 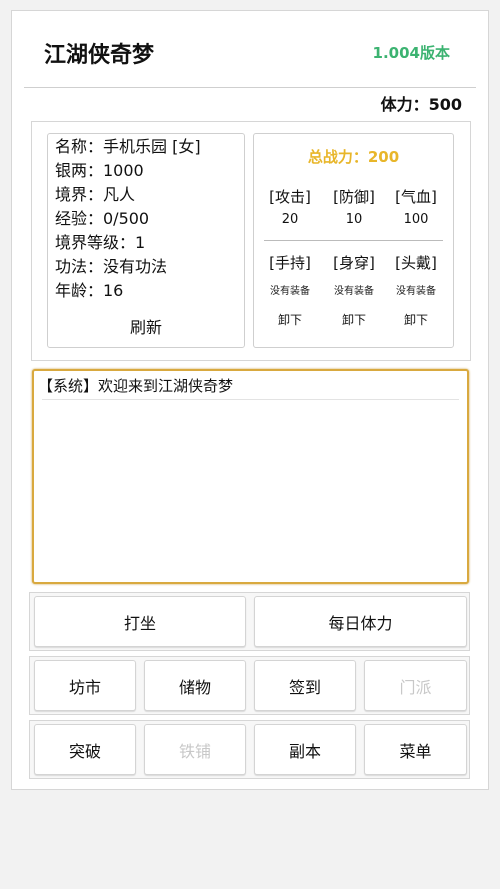 What do you see at coordinates (305, 749) in the screenshot?
I see `dungeon-button: 副本` at bounding box center [305, 749].